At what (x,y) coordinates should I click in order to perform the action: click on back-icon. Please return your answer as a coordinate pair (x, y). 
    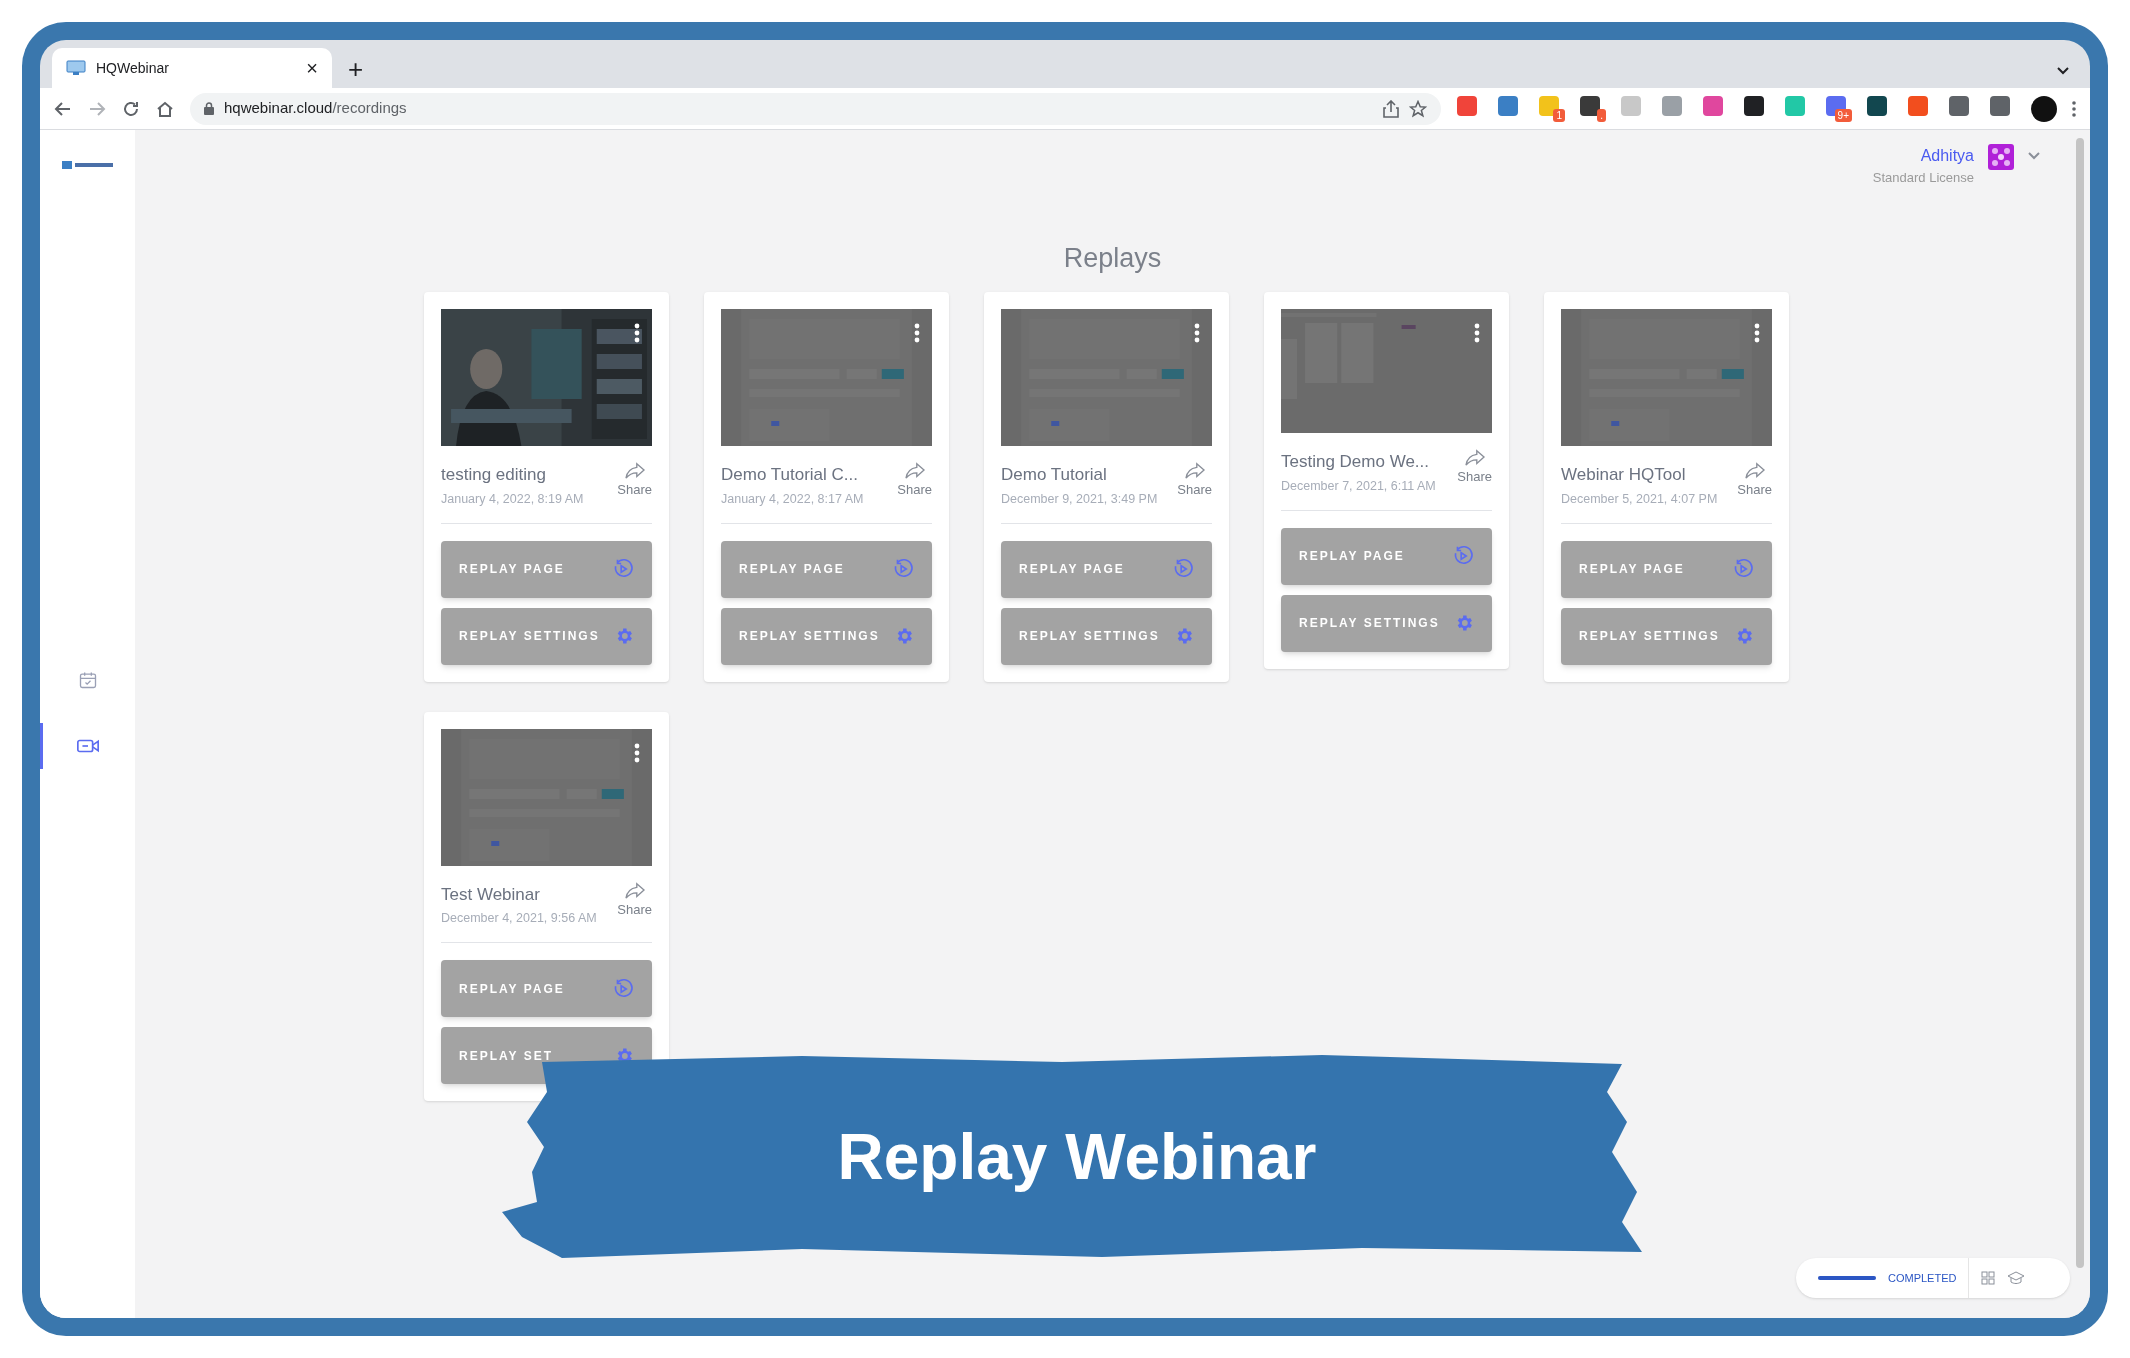
    Looking at the image, I should click on (63, 108).